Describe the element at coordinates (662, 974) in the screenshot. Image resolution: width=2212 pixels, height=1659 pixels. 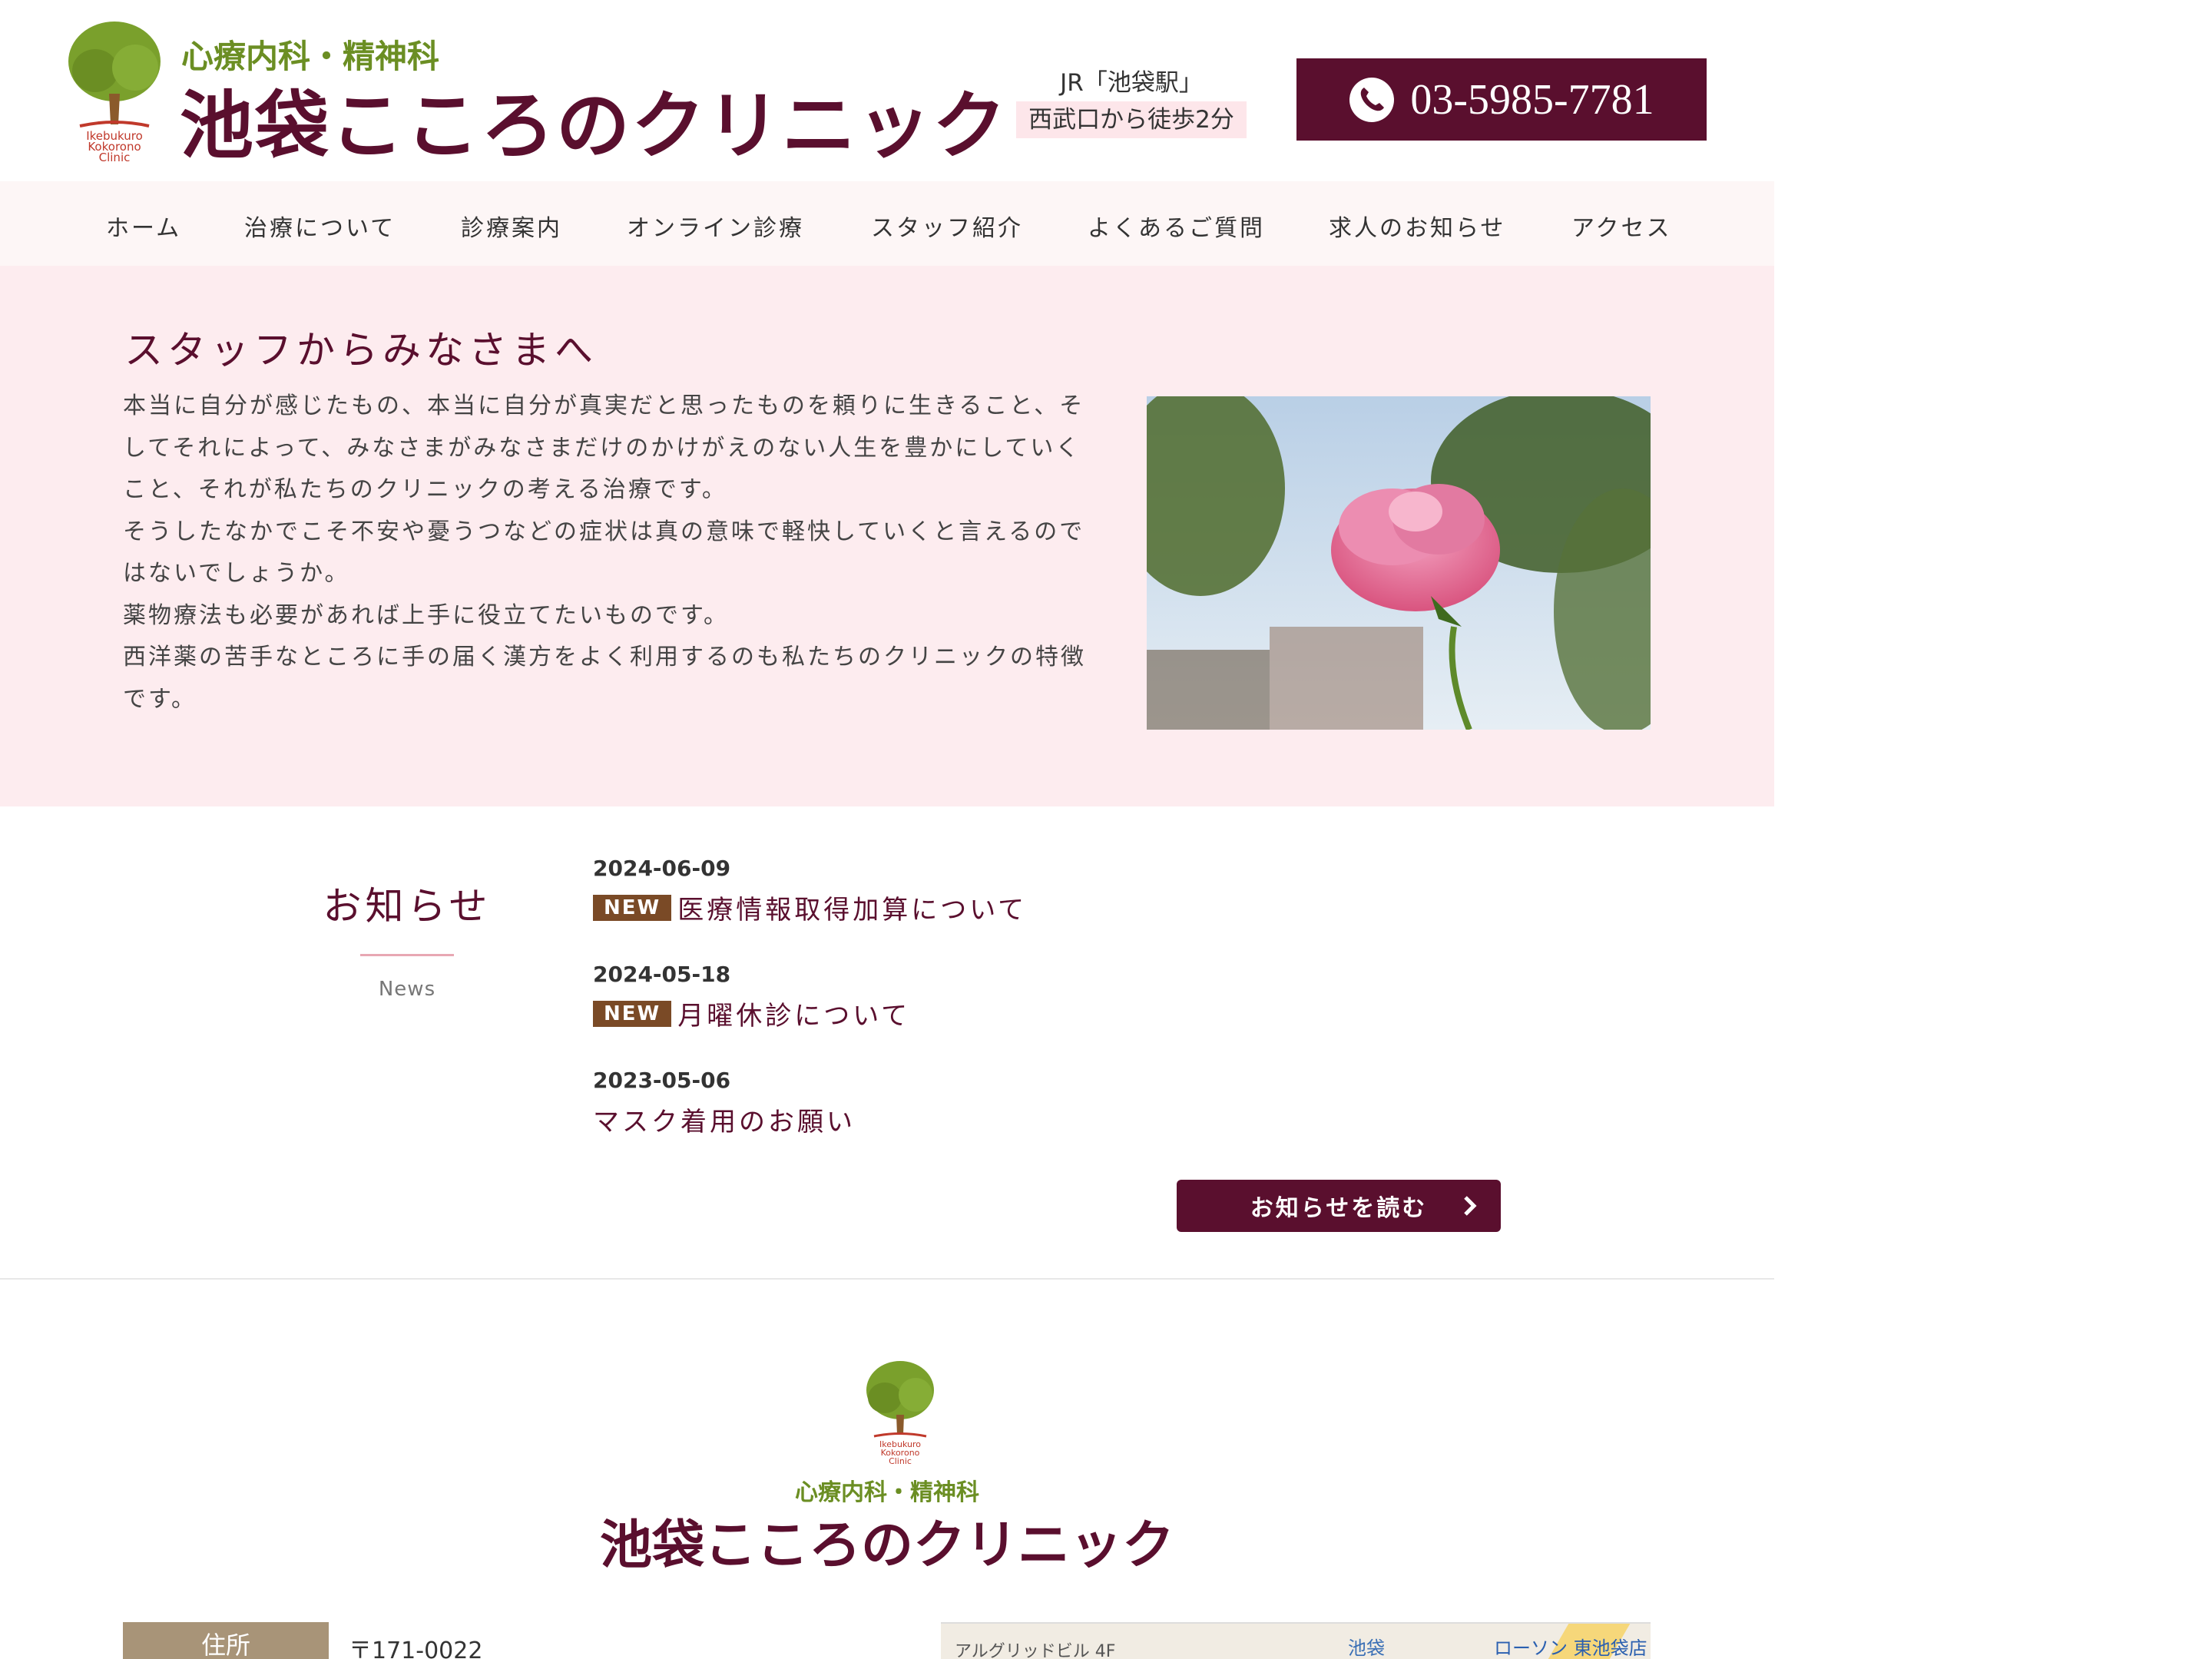
I see `news-date: 2024-05-18` at that location.